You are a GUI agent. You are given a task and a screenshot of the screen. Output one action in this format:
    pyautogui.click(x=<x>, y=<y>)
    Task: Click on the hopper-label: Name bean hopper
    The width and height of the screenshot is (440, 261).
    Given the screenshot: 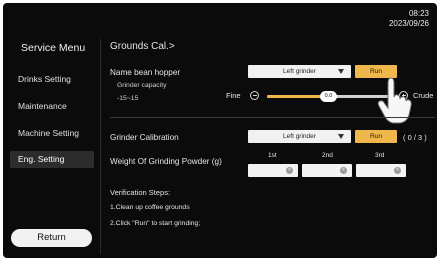 What is the action you would take?
    pyautogui.click(x=145, y=72)
    